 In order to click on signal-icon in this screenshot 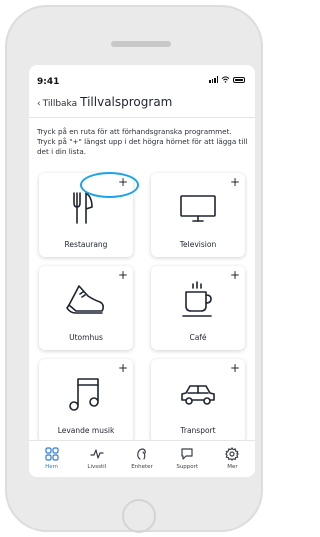, I will do `click(213, 79)`.